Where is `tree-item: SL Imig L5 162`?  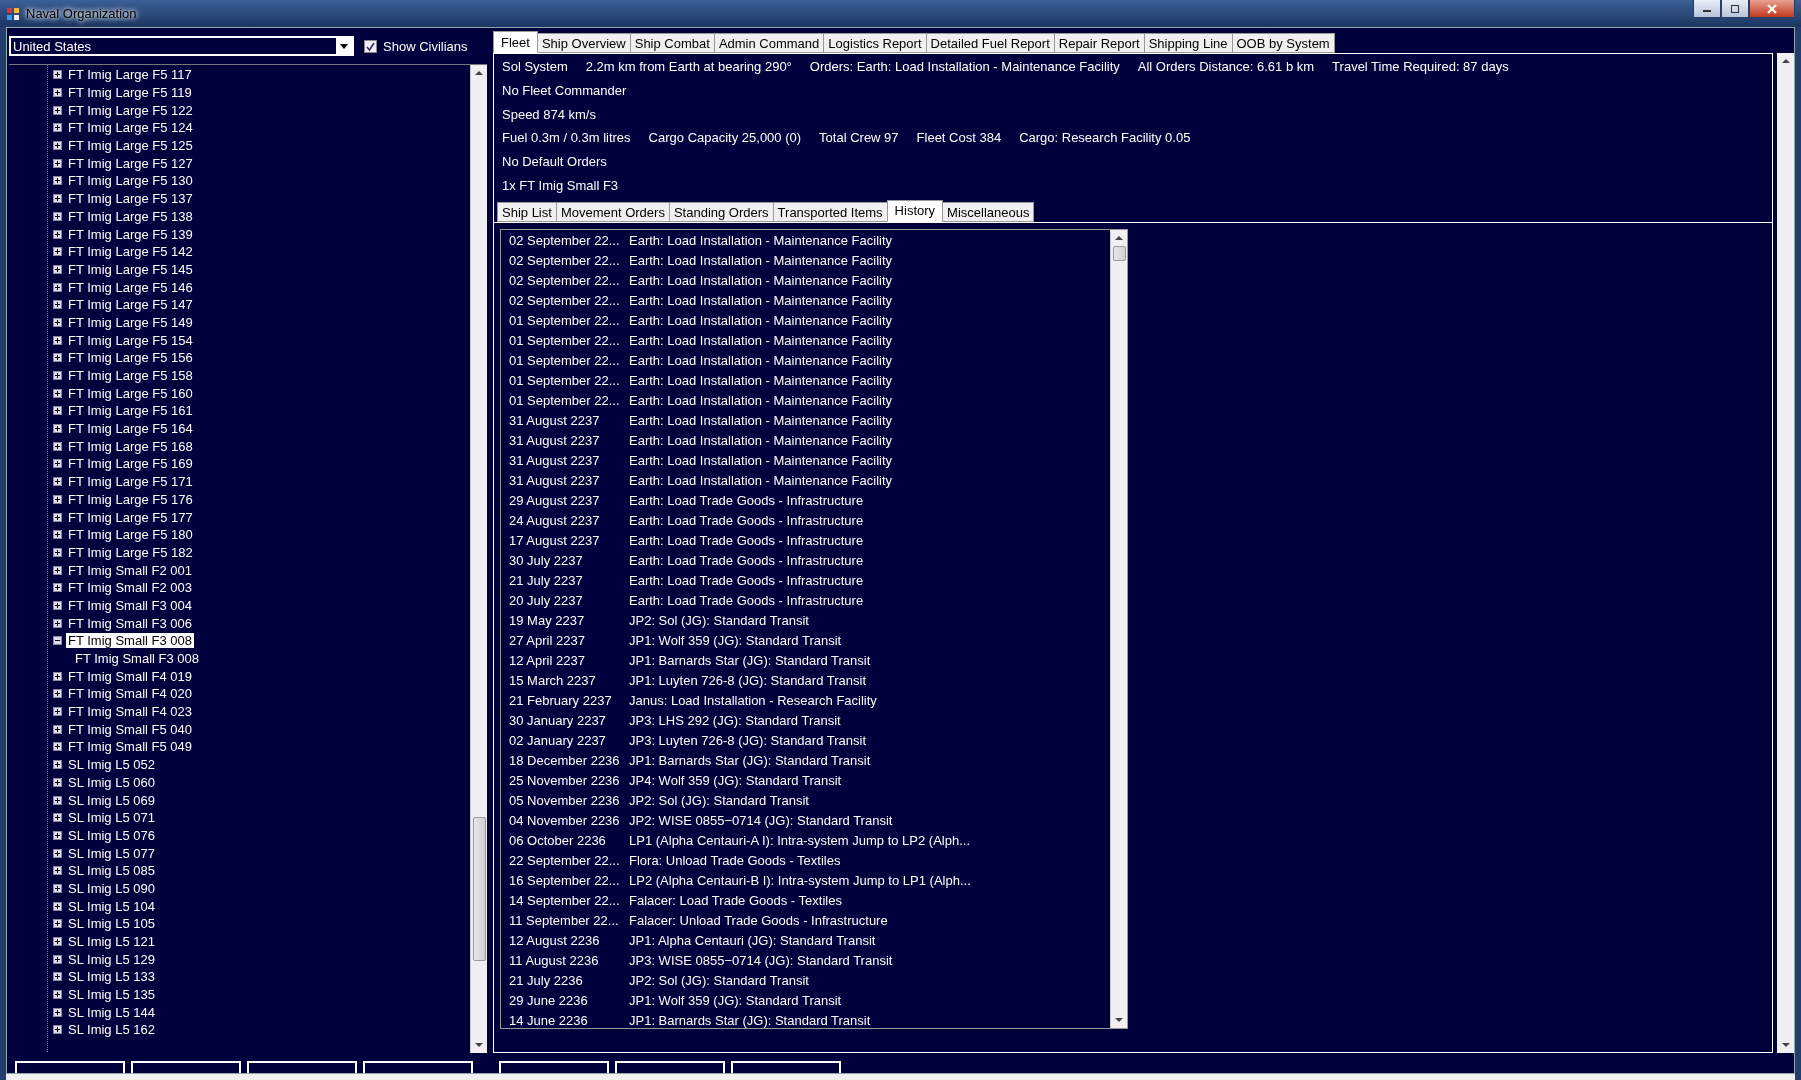
tree-item: SL Imig L5 162 is located at coordinates (111, 1030).